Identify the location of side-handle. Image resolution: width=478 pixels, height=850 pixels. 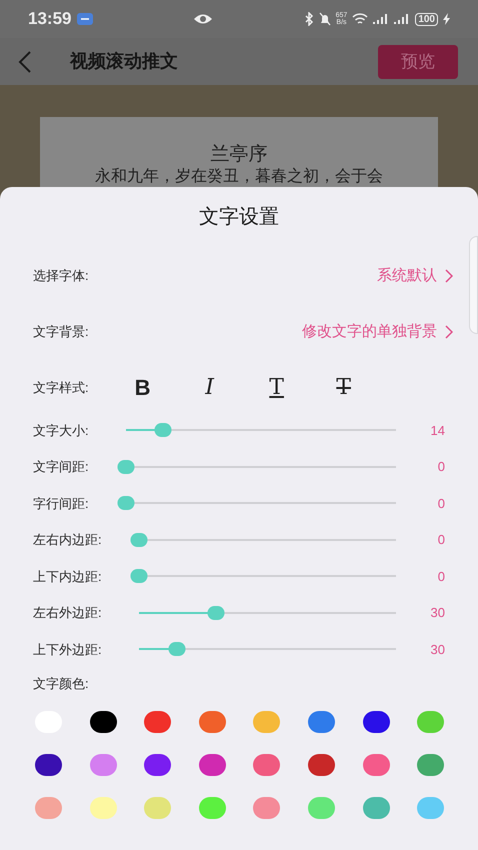
(473, 285).